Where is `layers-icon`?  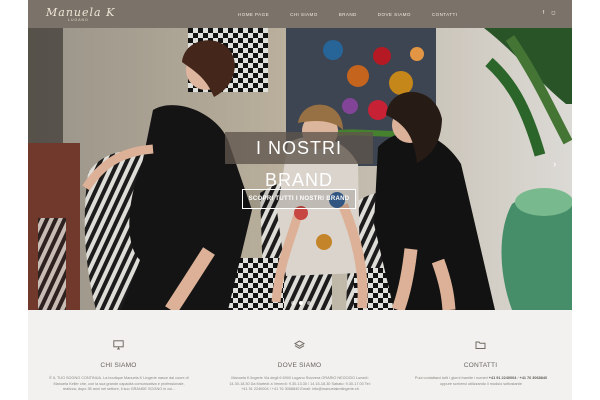 layers-icon is located at coordinates (299, 344).